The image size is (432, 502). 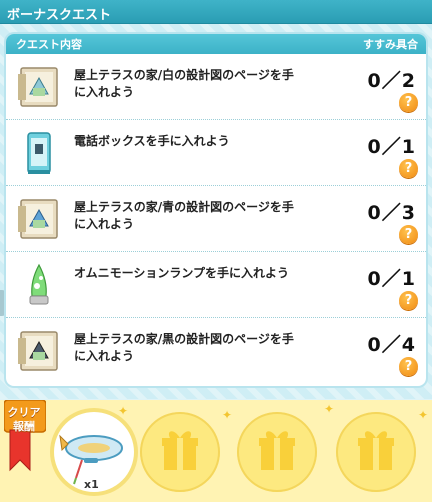 What do you see at coordinates (182, 273) in the screenshot?
I see `quest-text: オムニモーションランプを手に入れよう` at bounding box center [182, 273].